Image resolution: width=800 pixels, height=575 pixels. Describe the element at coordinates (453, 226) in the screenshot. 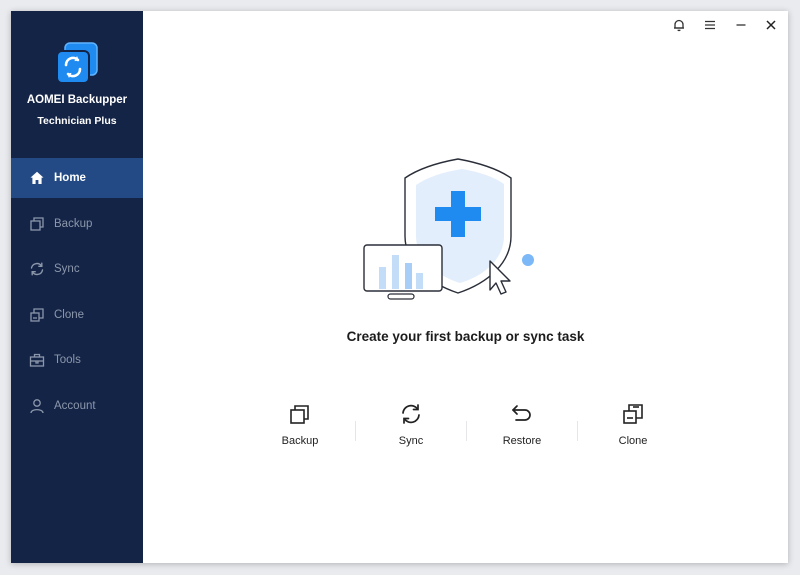

I see `hero-illustration` at that location.